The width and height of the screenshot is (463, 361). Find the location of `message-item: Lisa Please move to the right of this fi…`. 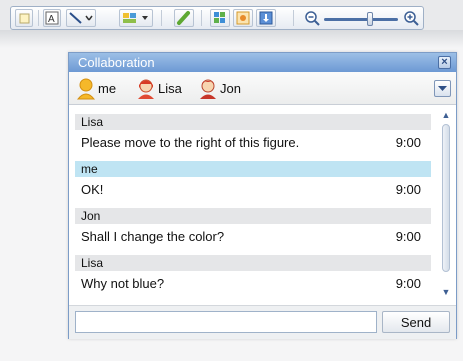

message-item: Lisa Please move to the right of this fi… is located at coordinates (256, 134).